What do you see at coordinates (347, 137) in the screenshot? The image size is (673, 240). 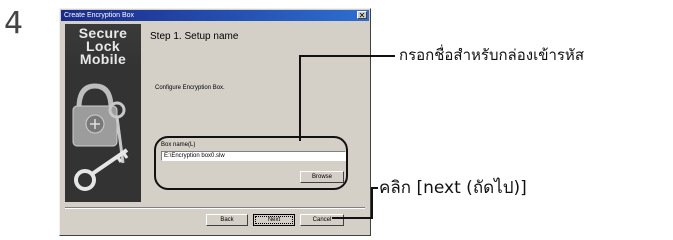 I see `callout-leader-lines` at bounding box center [347, 137].